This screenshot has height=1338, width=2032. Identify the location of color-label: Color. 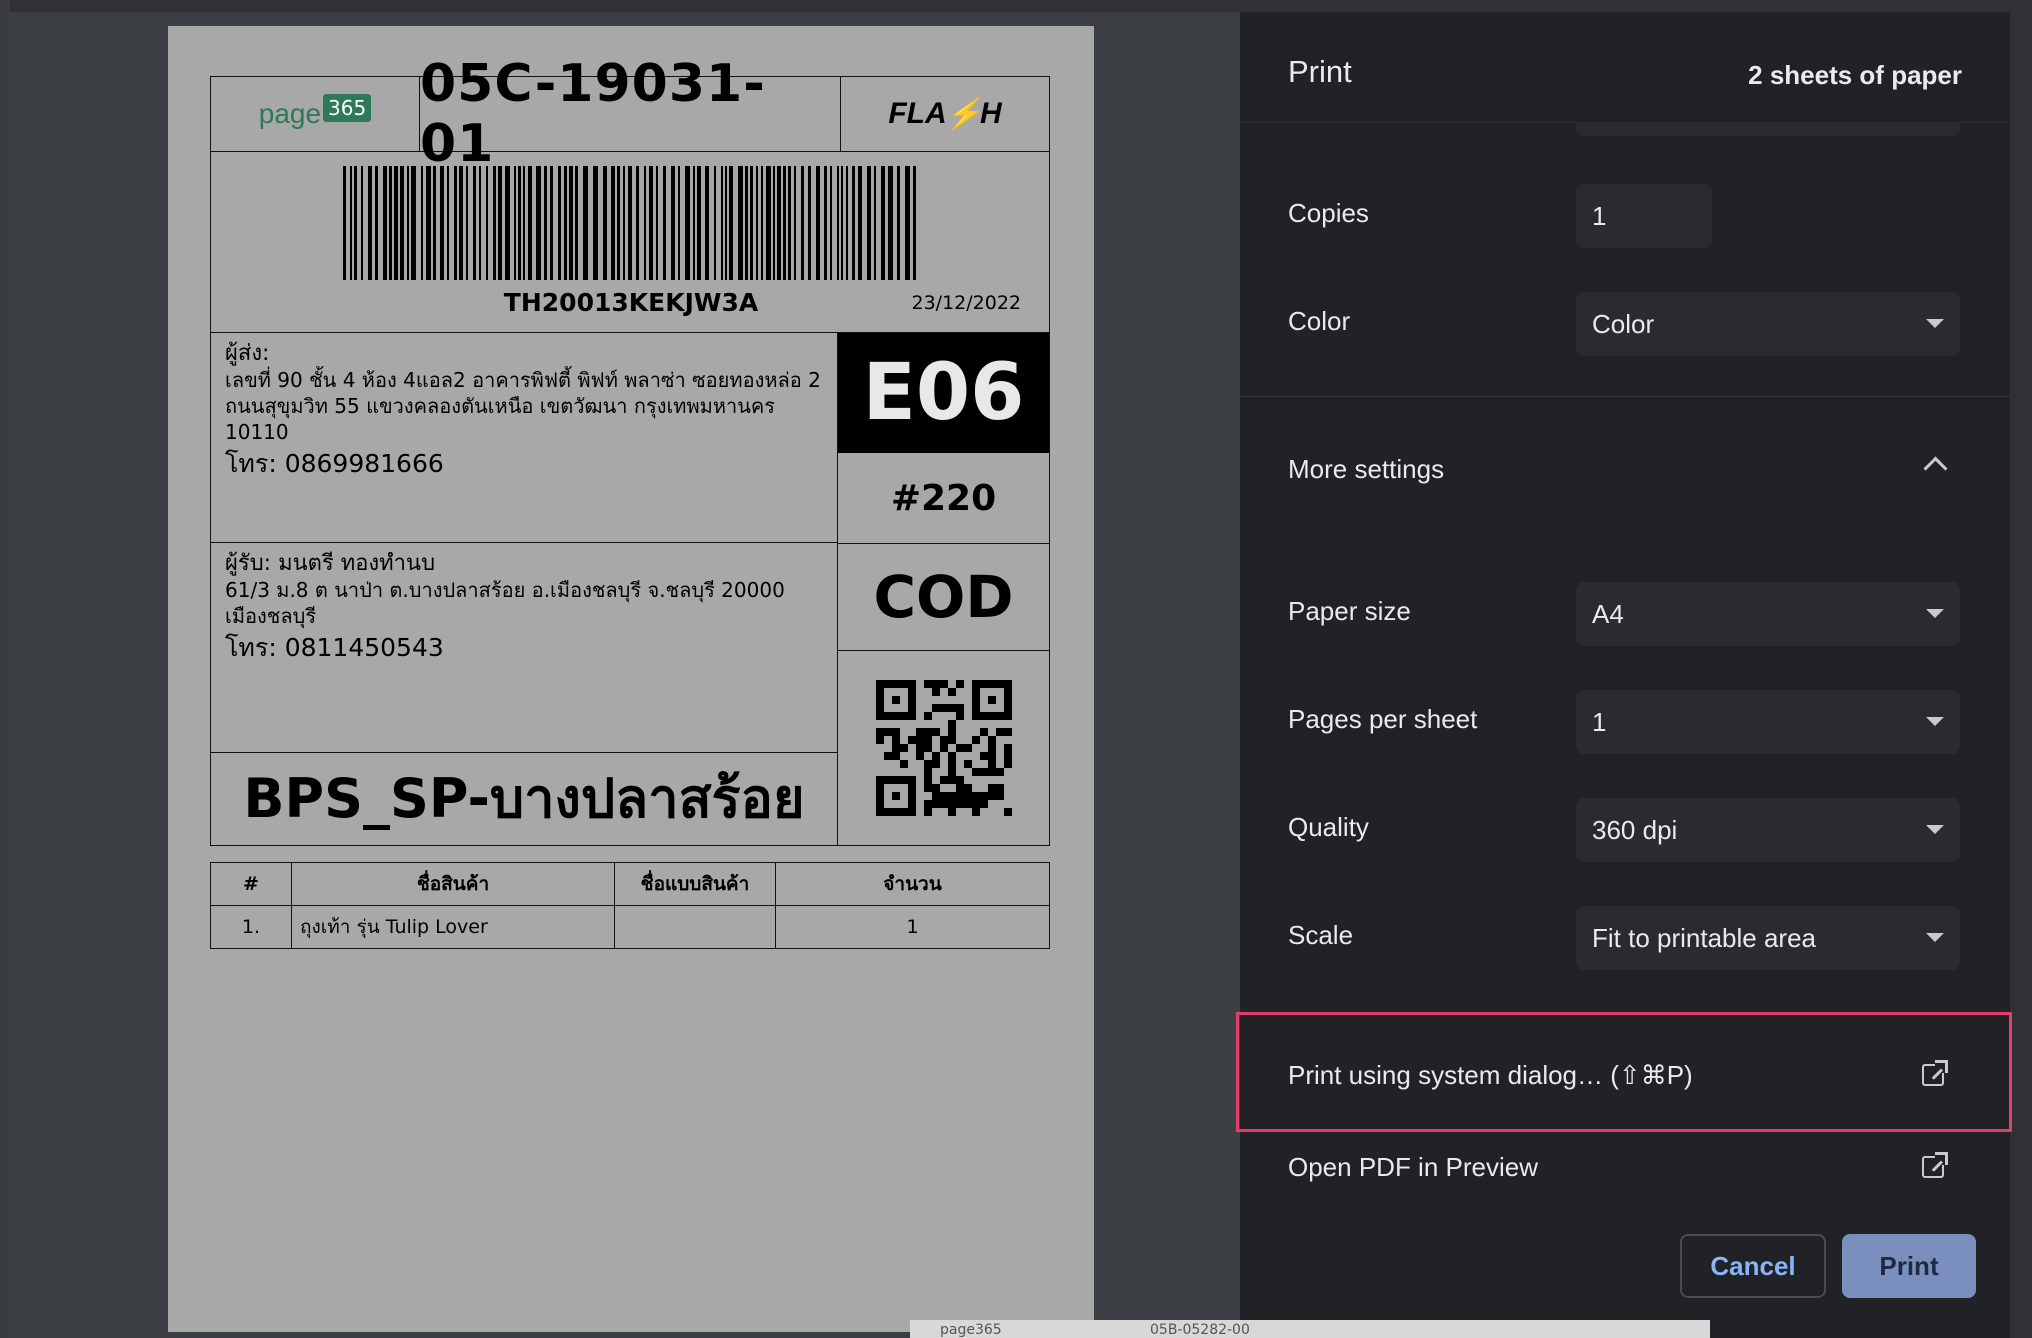
(1319, 321).